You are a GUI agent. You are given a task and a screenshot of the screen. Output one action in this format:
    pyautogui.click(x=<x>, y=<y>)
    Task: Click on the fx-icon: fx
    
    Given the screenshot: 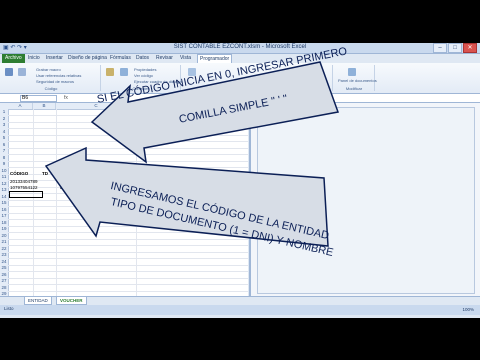 What is the action you would take?
    pyautogui.click(x=66, y=98)
    